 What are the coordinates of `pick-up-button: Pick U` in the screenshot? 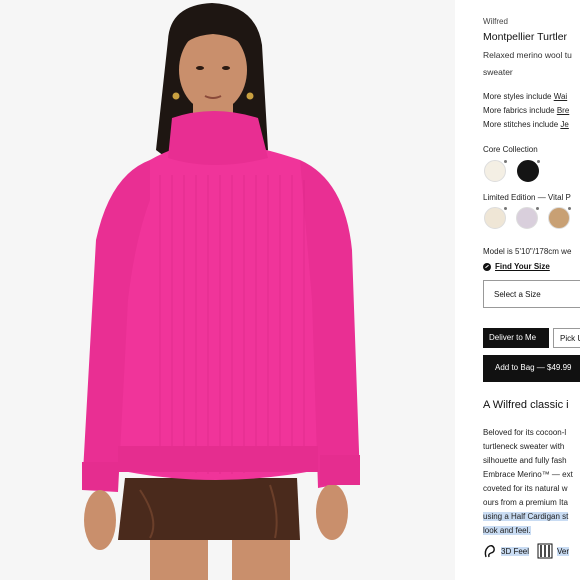 It's located at (566, 338).